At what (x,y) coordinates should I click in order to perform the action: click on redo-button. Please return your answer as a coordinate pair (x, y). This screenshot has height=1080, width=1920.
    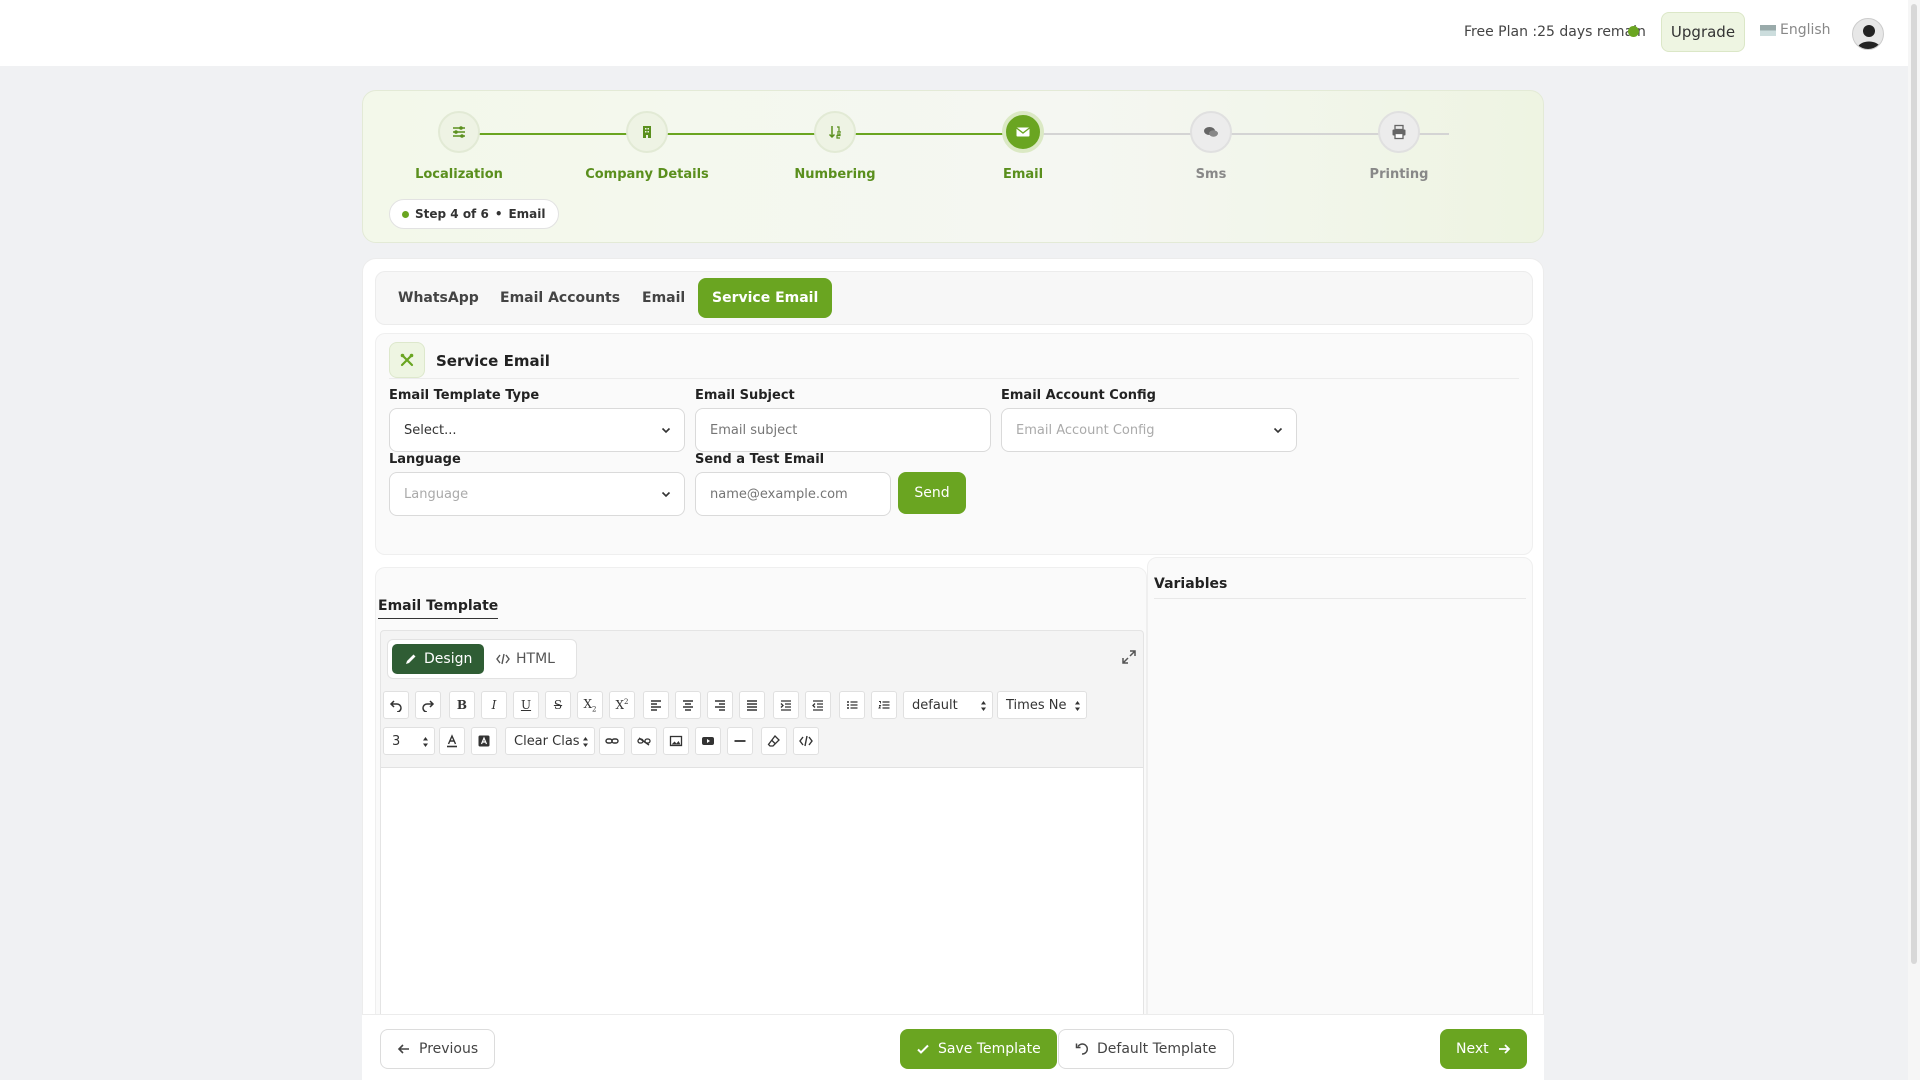
    Looking at the image, I should click on (428, 705).